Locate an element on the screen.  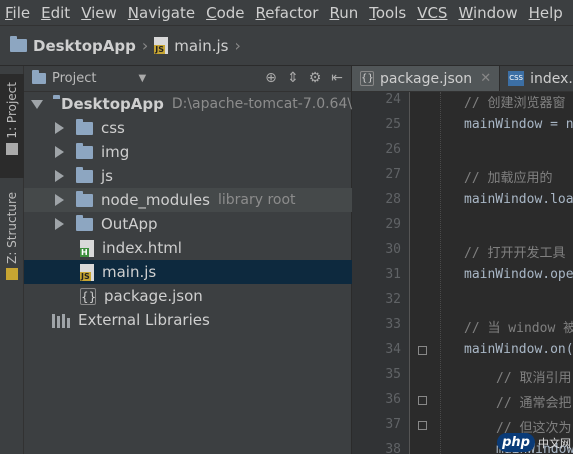
tab-project-tool: 1: Project is located at coordinates (12, 126).